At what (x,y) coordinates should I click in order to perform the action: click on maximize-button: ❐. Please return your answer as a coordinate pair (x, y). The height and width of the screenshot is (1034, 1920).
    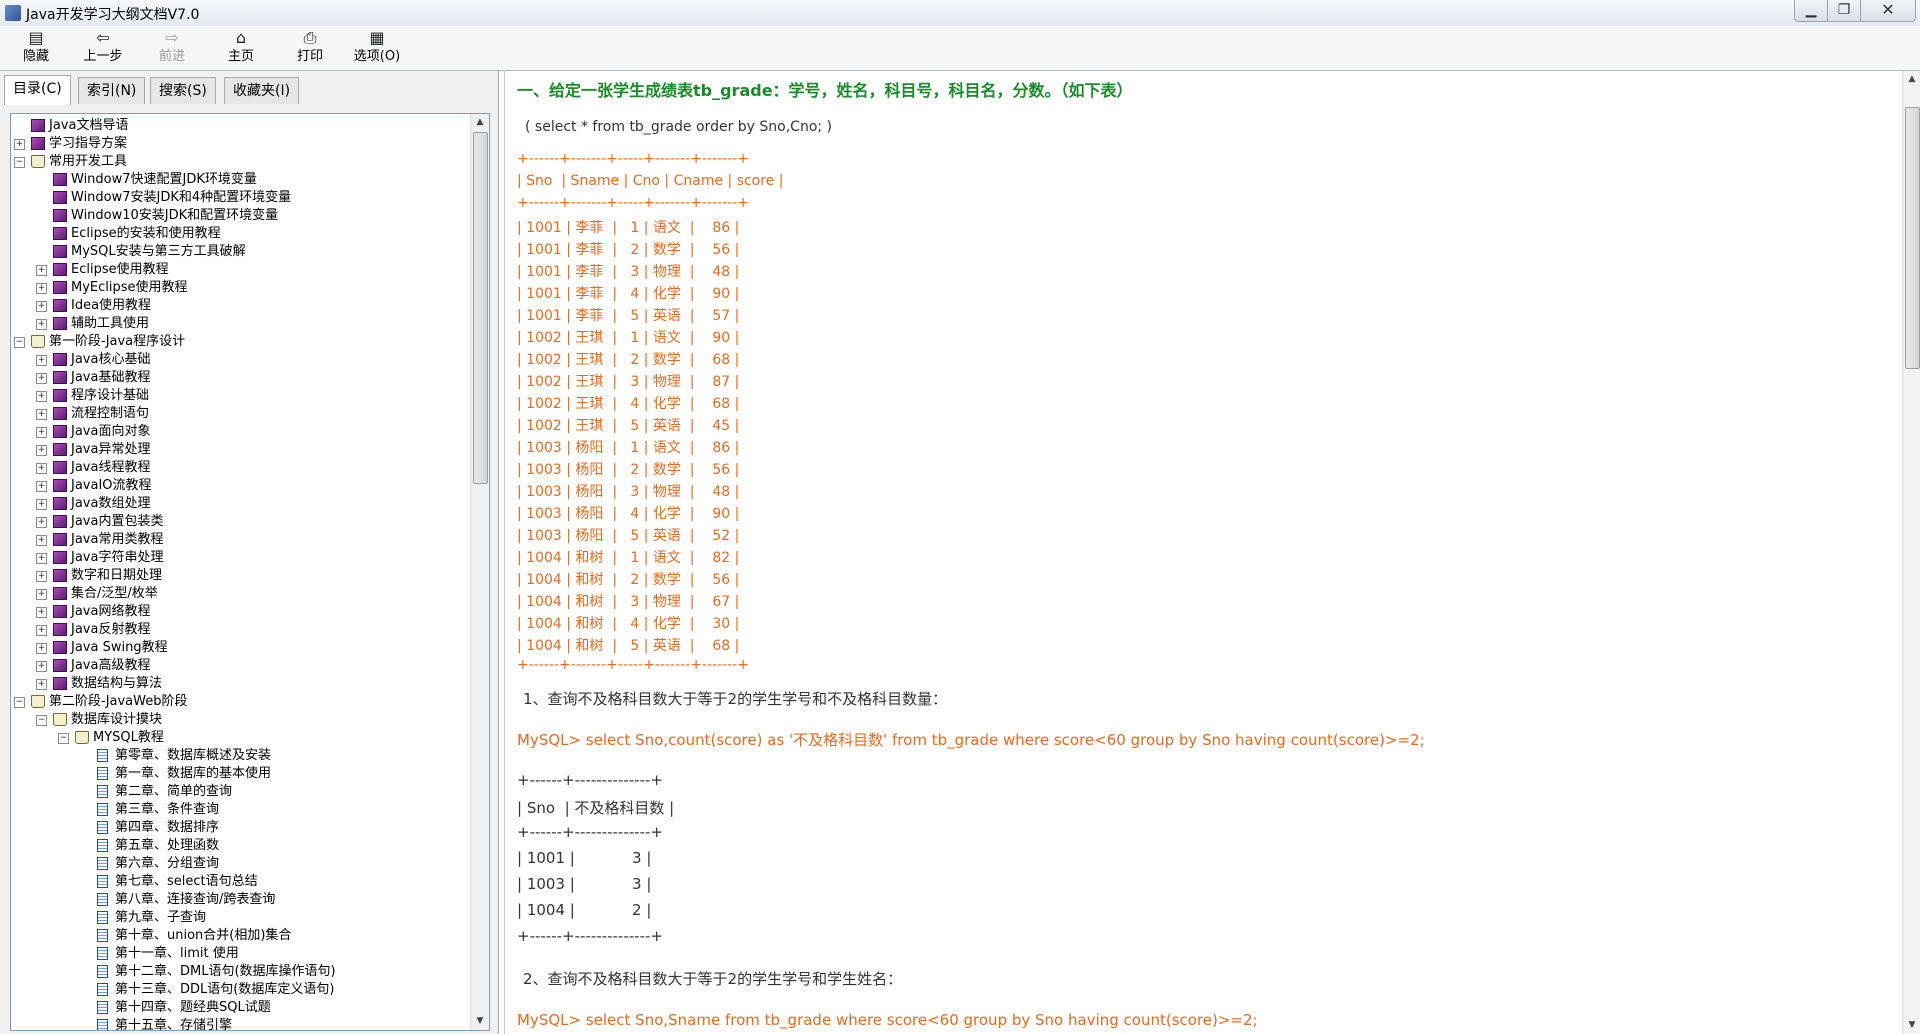
    Looking at the image, I should click on (1844, 11).